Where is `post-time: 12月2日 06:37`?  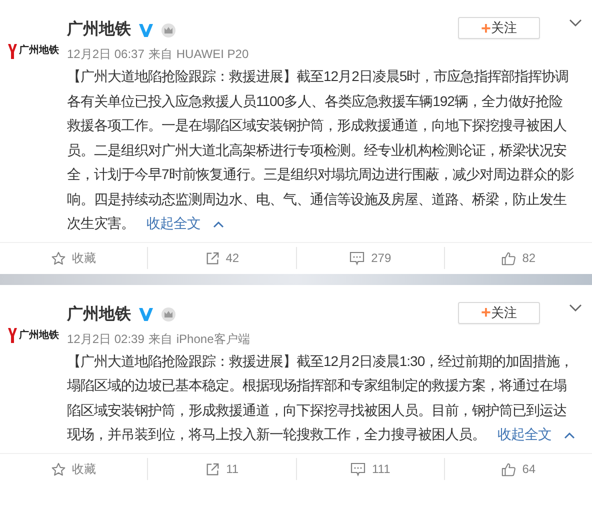 post-time: 12月2日 06:37 is located at coordinates (105, 54).